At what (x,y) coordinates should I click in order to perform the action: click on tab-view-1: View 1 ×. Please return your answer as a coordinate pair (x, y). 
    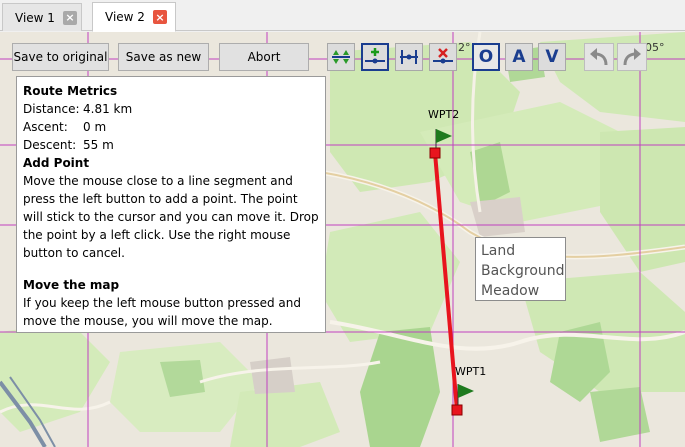
    Looking at the image, I should click on (42, 17).